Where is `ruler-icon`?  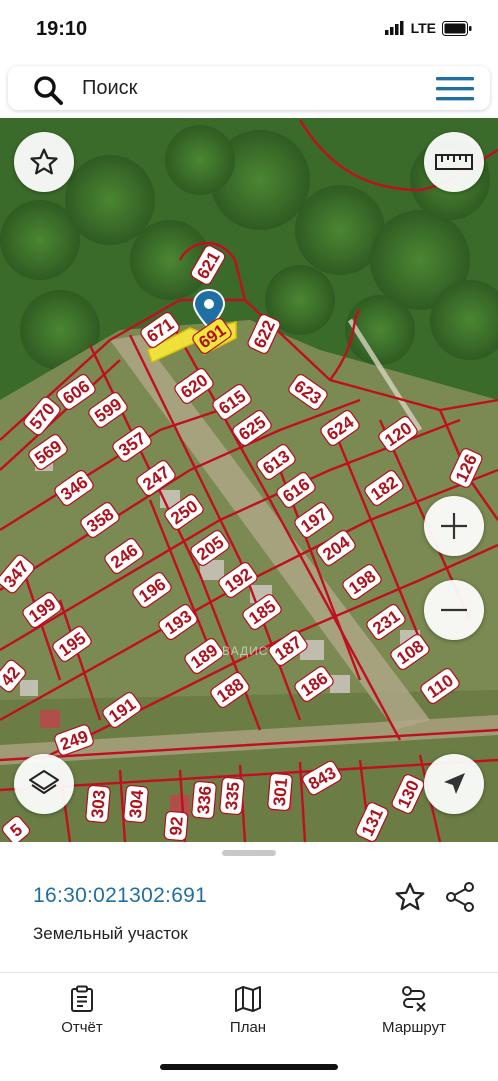
ruler-icon is located at coordinates (454, 162).